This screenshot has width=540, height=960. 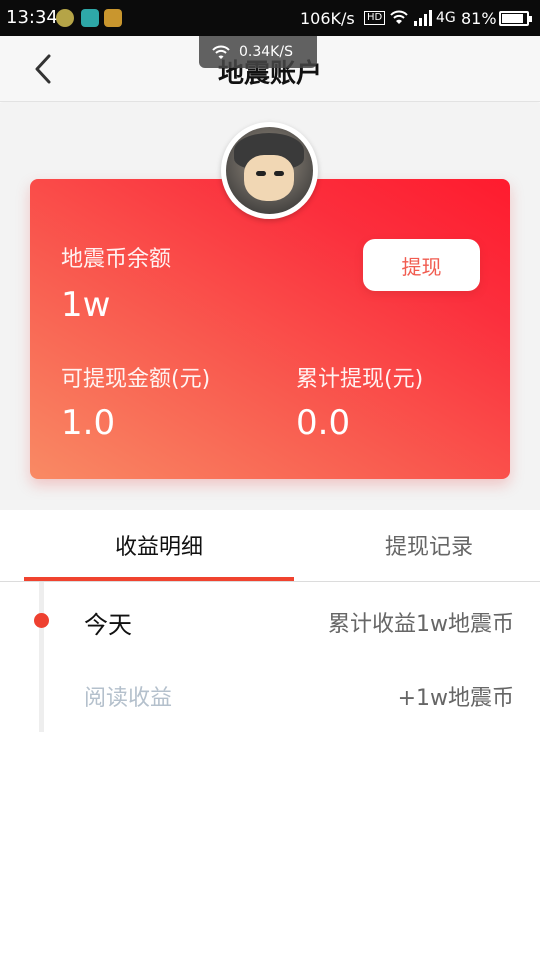 What do you see at coordinates (41, 620) in the screenshot?
I see `timeline-dot` at bounding box center [41, 620].